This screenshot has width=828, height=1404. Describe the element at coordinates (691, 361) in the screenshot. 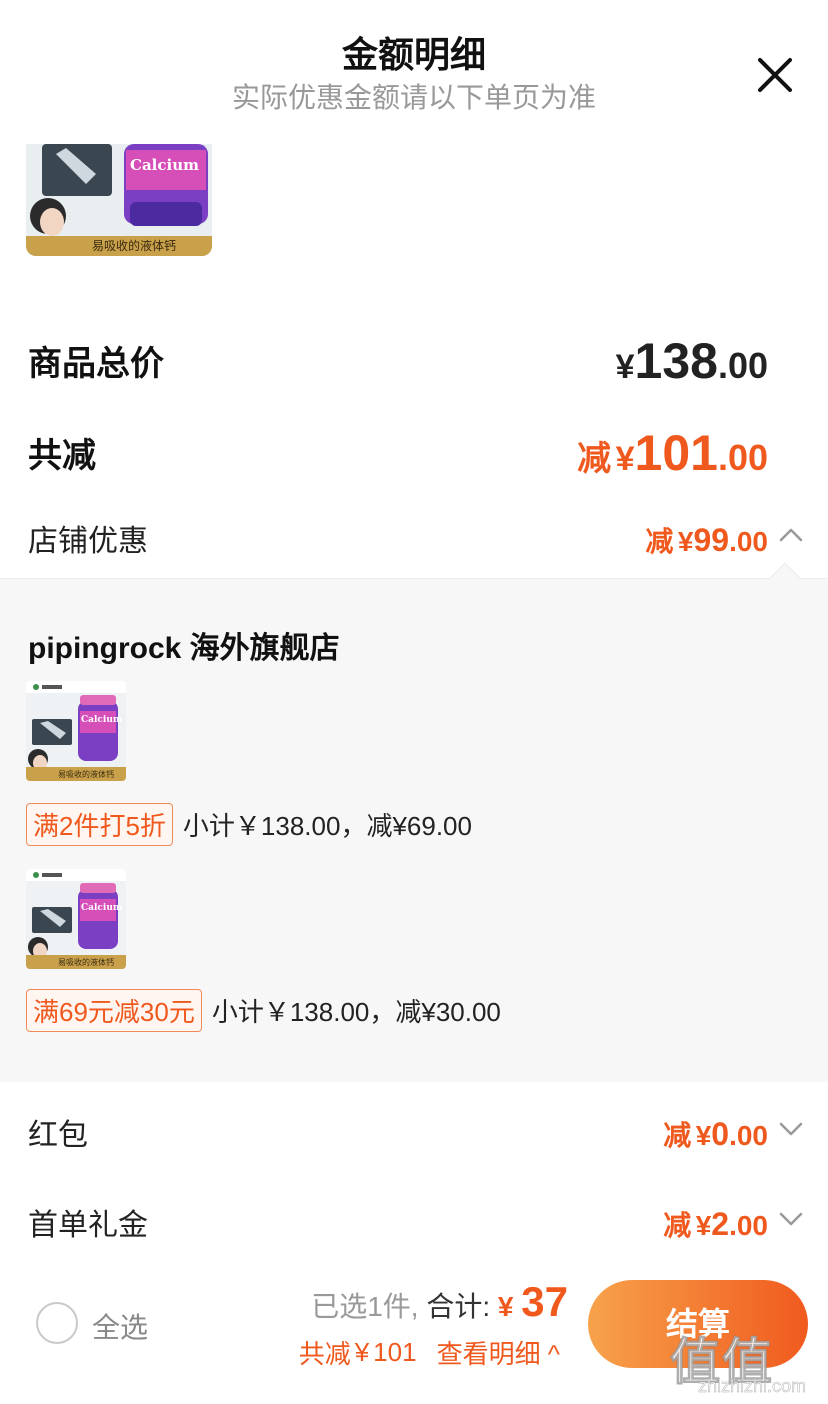

I see `total-price-value: ¥138.00` at that location.